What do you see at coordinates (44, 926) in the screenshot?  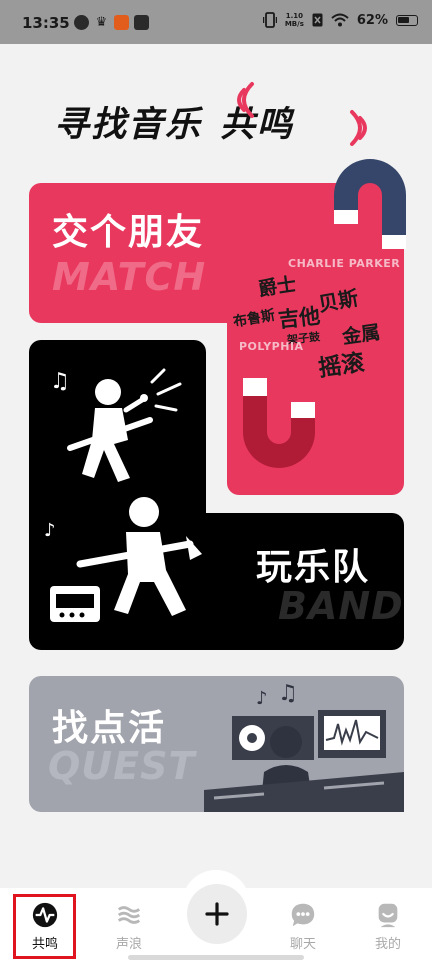 I see `active-tab-outline` at bounding box center [44, 926].